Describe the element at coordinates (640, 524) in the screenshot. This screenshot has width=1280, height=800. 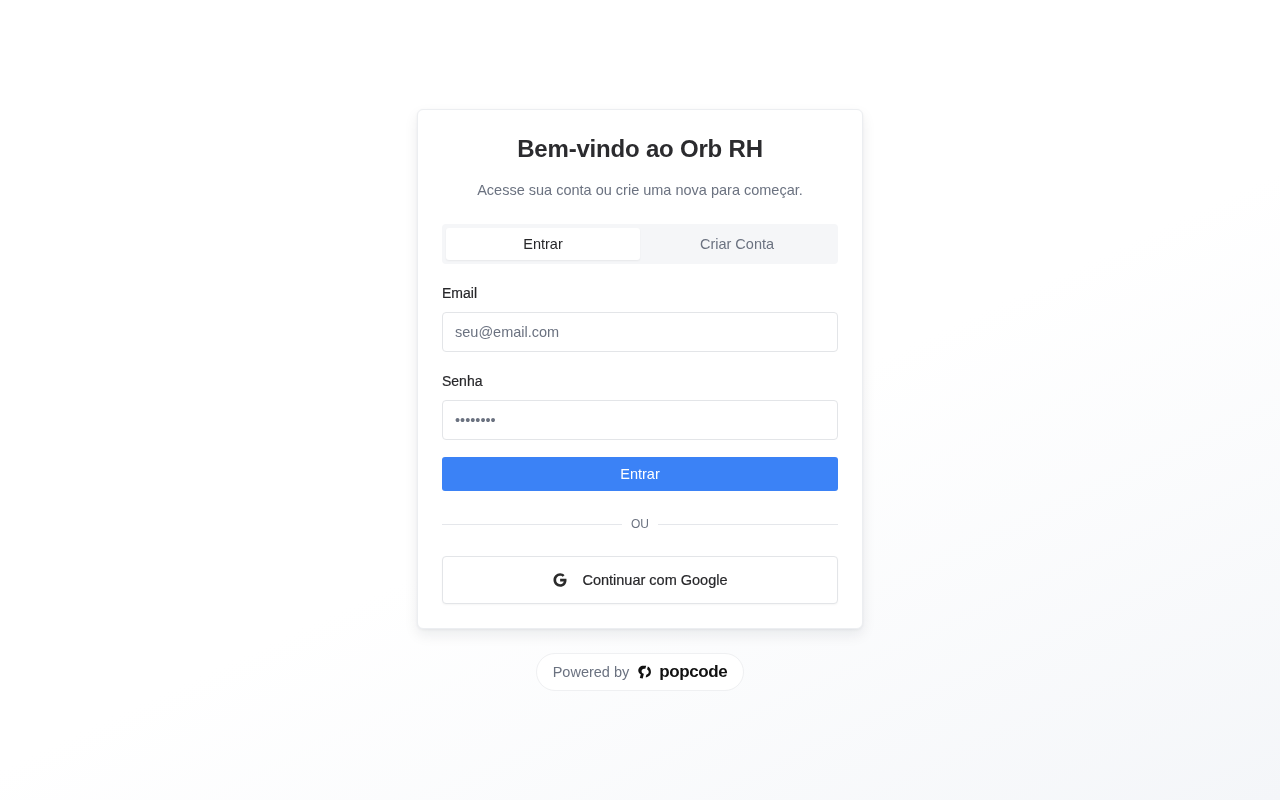
I see `divider-label: OU` at that location.